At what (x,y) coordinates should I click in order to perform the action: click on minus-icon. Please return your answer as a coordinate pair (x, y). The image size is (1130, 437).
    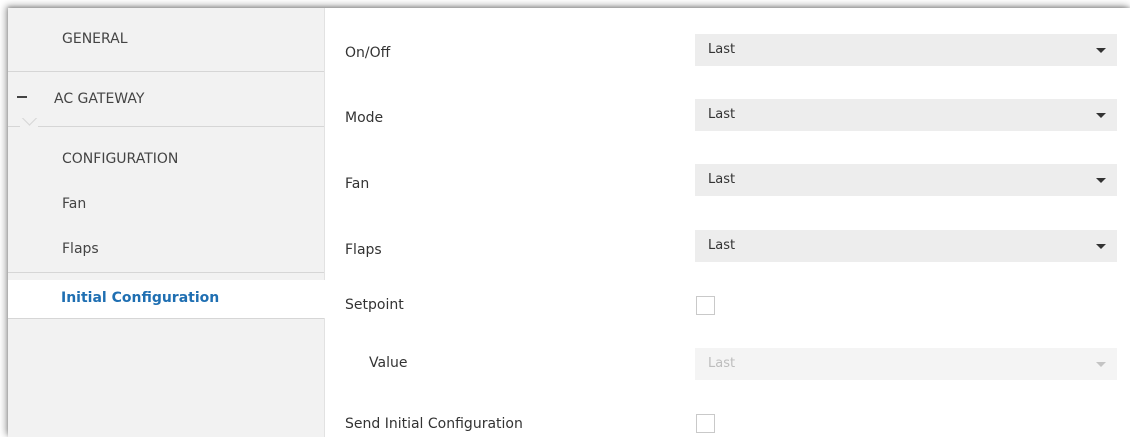
    Looking at the image, I should click on (22, 97).